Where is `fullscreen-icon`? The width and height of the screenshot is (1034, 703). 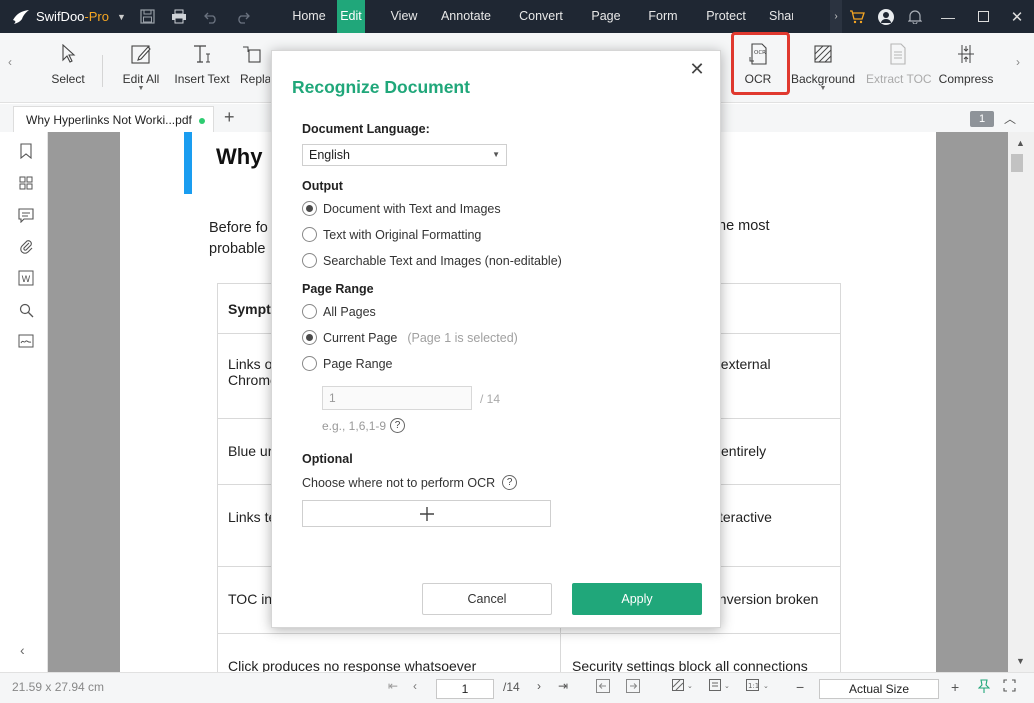
fullscreen-icon is located at coordinates (1009, 685).